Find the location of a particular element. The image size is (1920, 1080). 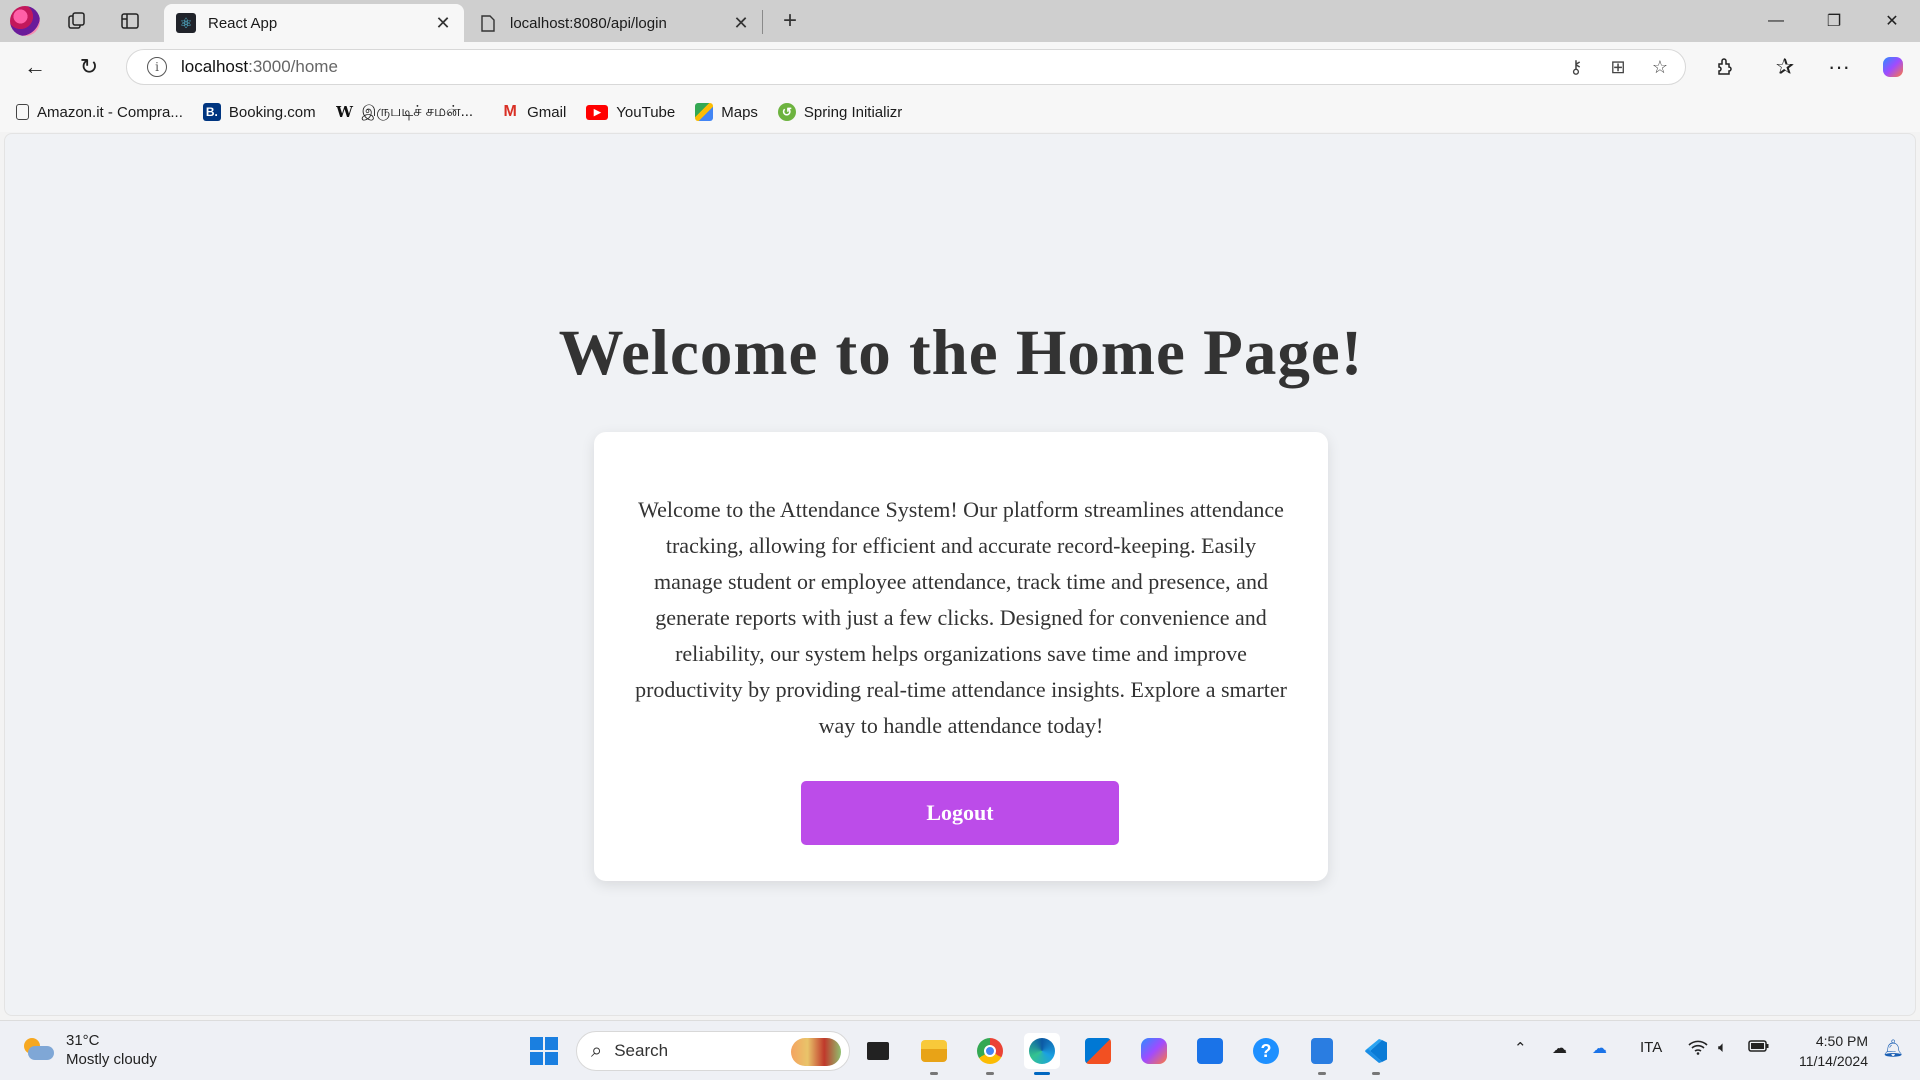

key-icon: ⚷ is located at coordinates (1576, 67).